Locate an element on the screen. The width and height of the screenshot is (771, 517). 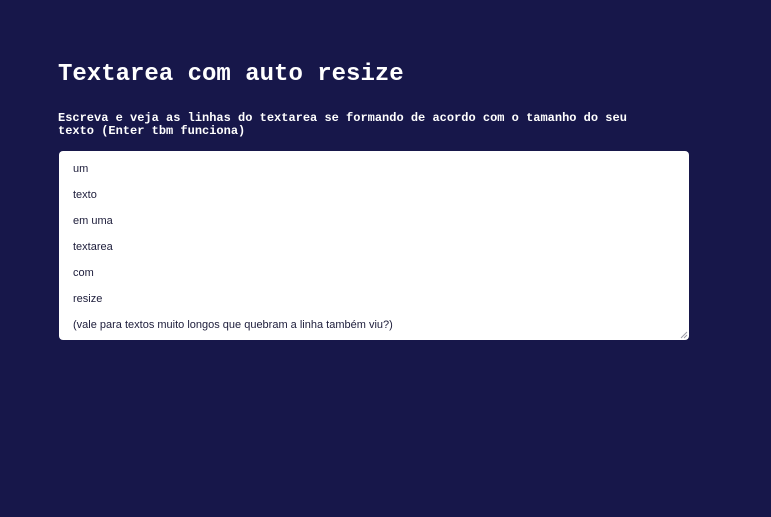
textarea-line: texto is located at coordinates (85, 195).